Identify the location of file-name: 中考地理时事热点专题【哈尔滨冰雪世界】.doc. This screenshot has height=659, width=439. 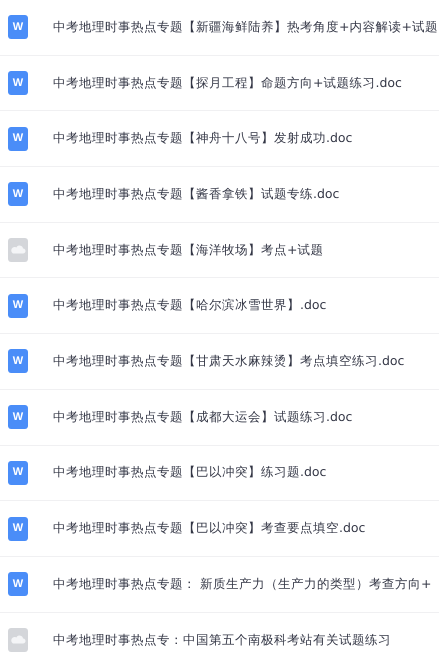
(189, 306).